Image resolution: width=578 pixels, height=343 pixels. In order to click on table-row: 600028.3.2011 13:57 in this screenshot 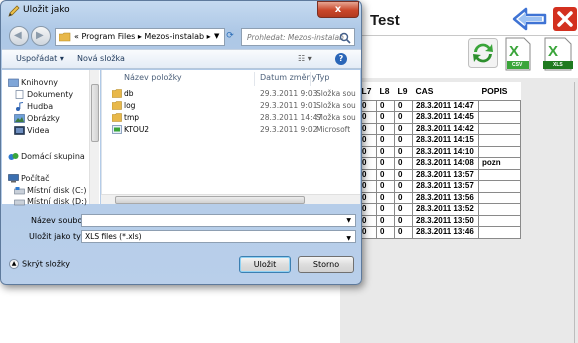, I will do `click(430, 186)`.